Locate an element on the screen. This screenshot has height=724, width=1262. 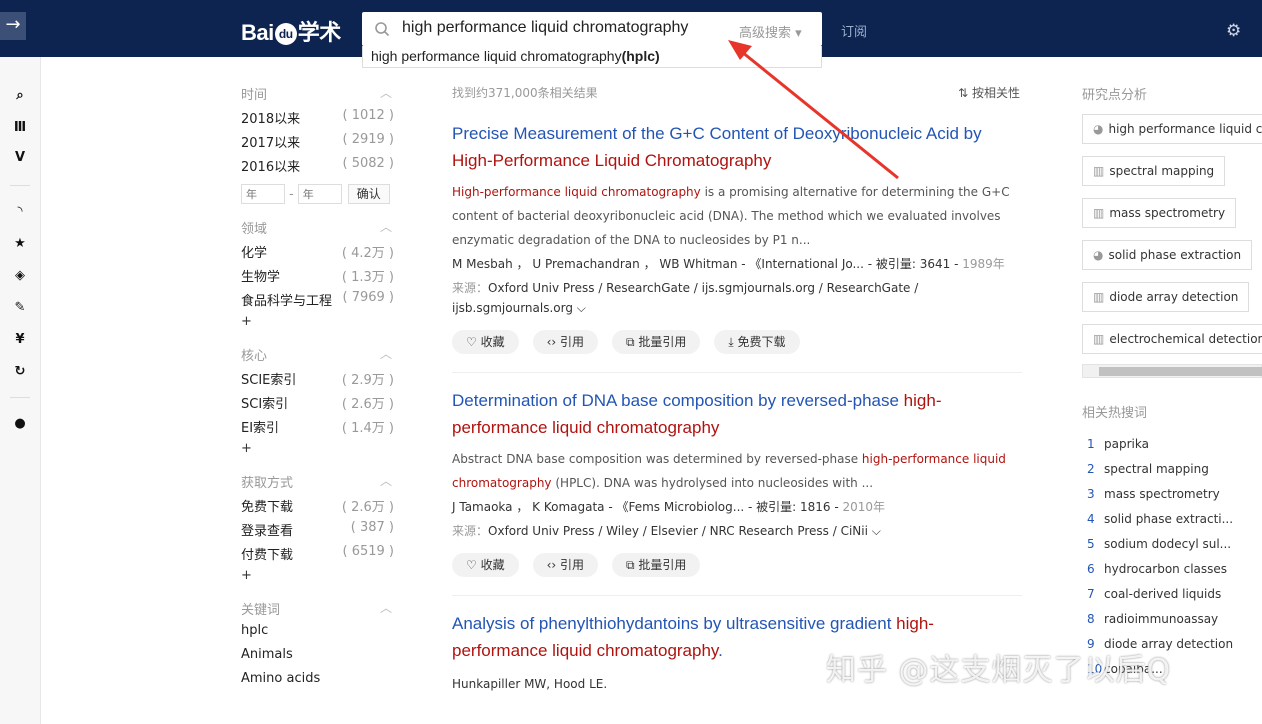
annotation-arrow is located at coordinates (813, 110).